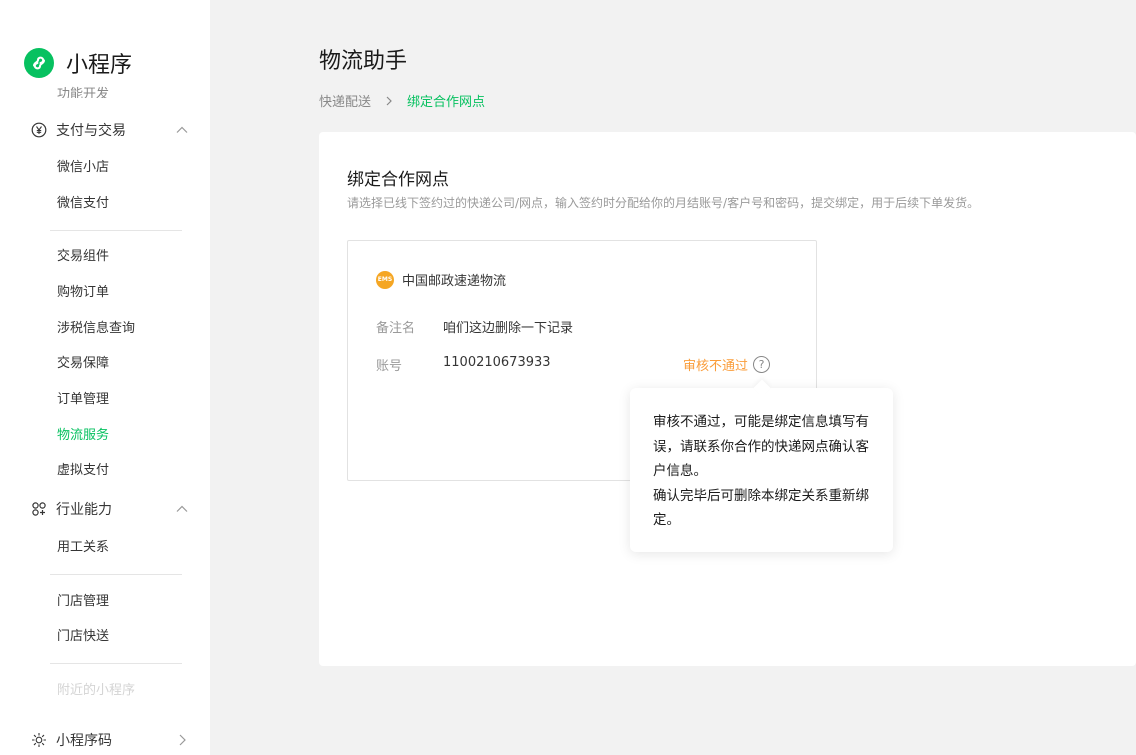 The height and width of the screenshot is (755, 1136). What do you see at coordinates (84, 510) in the screenshot?
I see `sidebar-group-label: 行业能力` at bounding box center [84, 510].